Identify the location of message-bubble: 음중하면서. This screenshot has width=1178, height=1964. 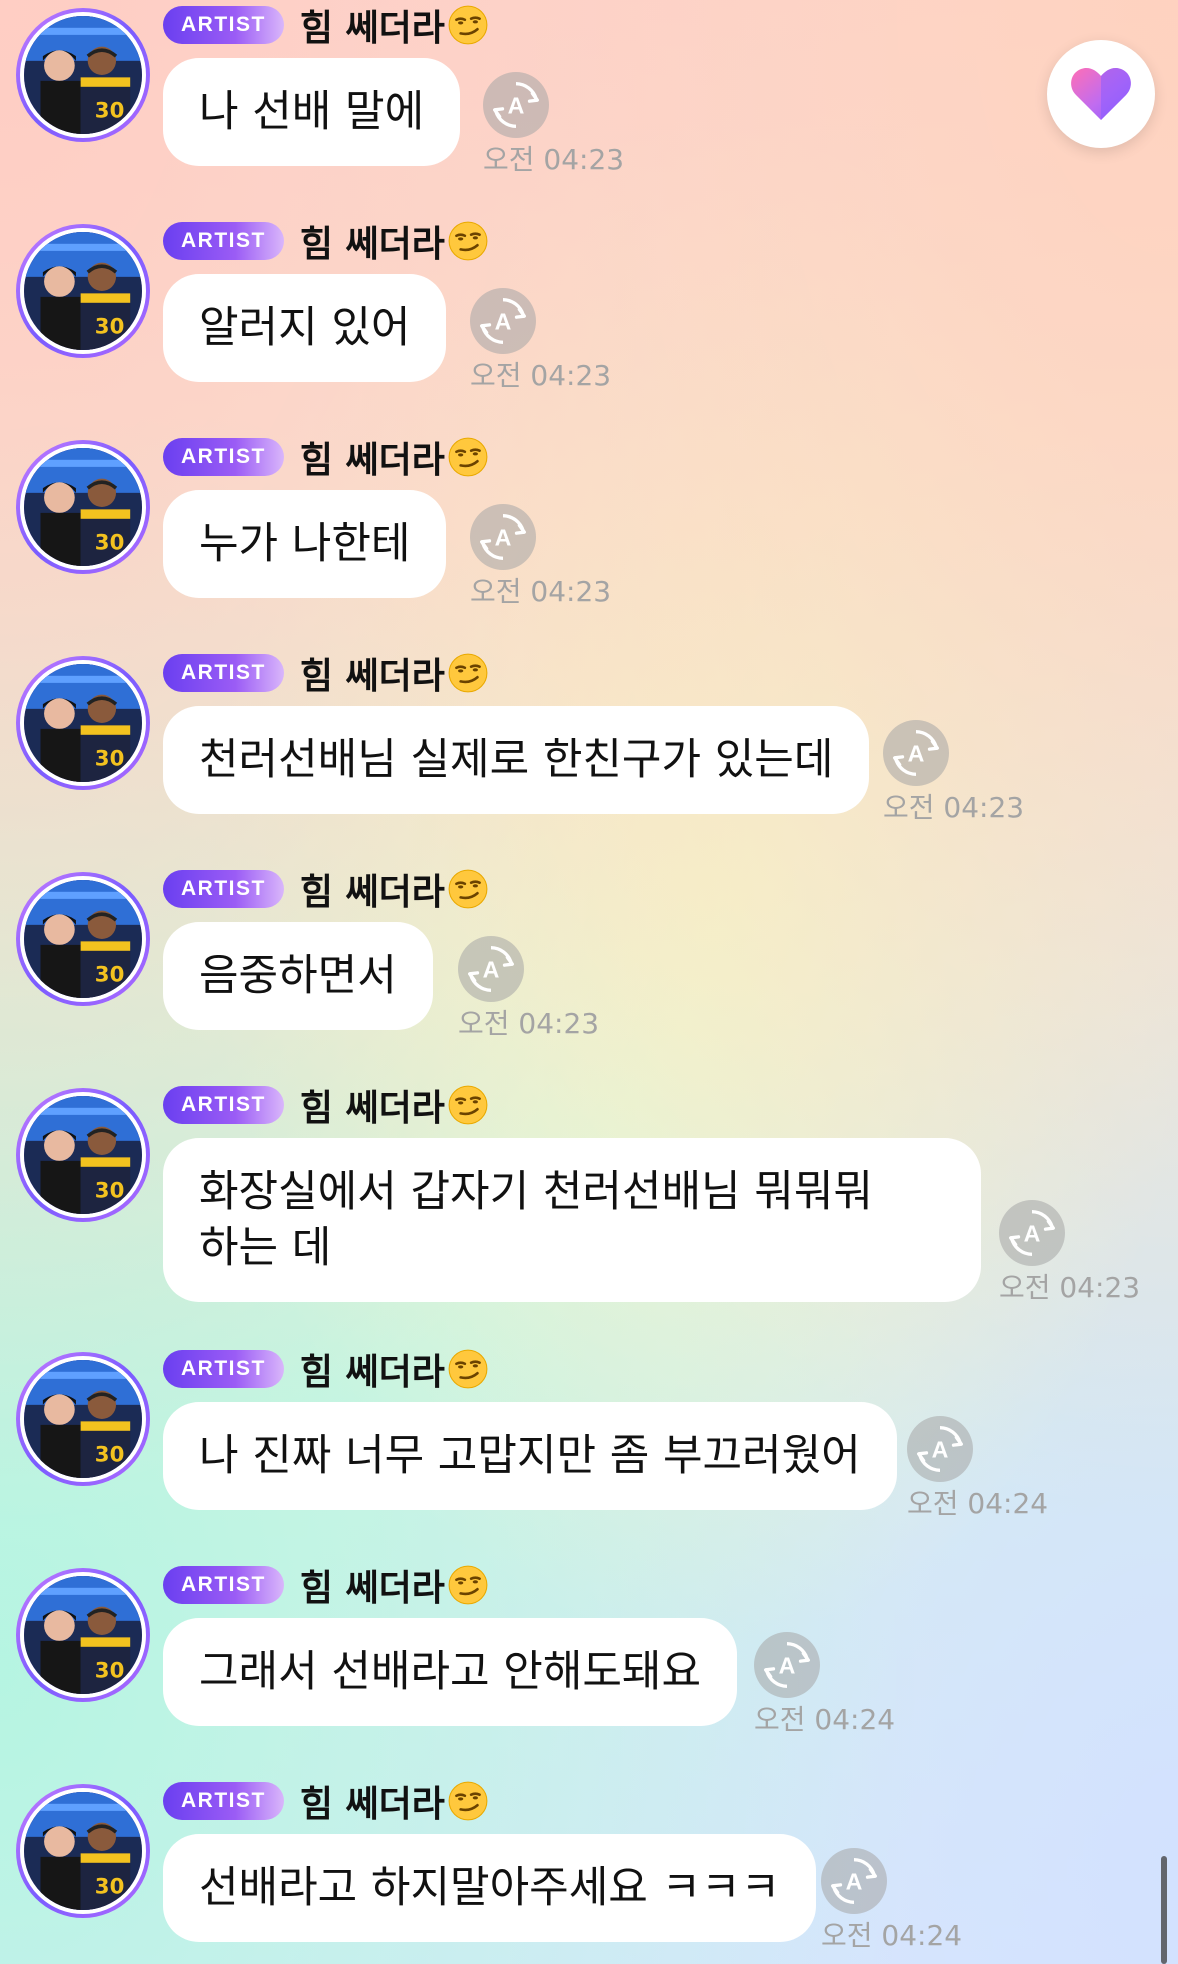
(298, 976).